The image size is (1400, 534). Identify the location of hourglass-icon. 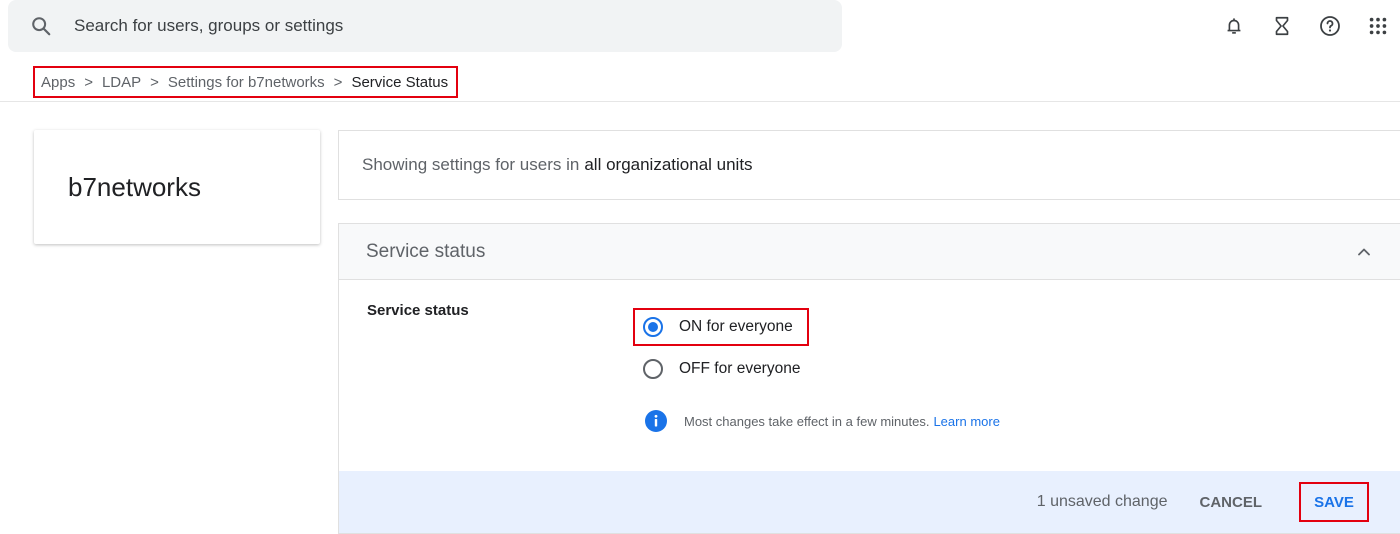
(1282, 26).